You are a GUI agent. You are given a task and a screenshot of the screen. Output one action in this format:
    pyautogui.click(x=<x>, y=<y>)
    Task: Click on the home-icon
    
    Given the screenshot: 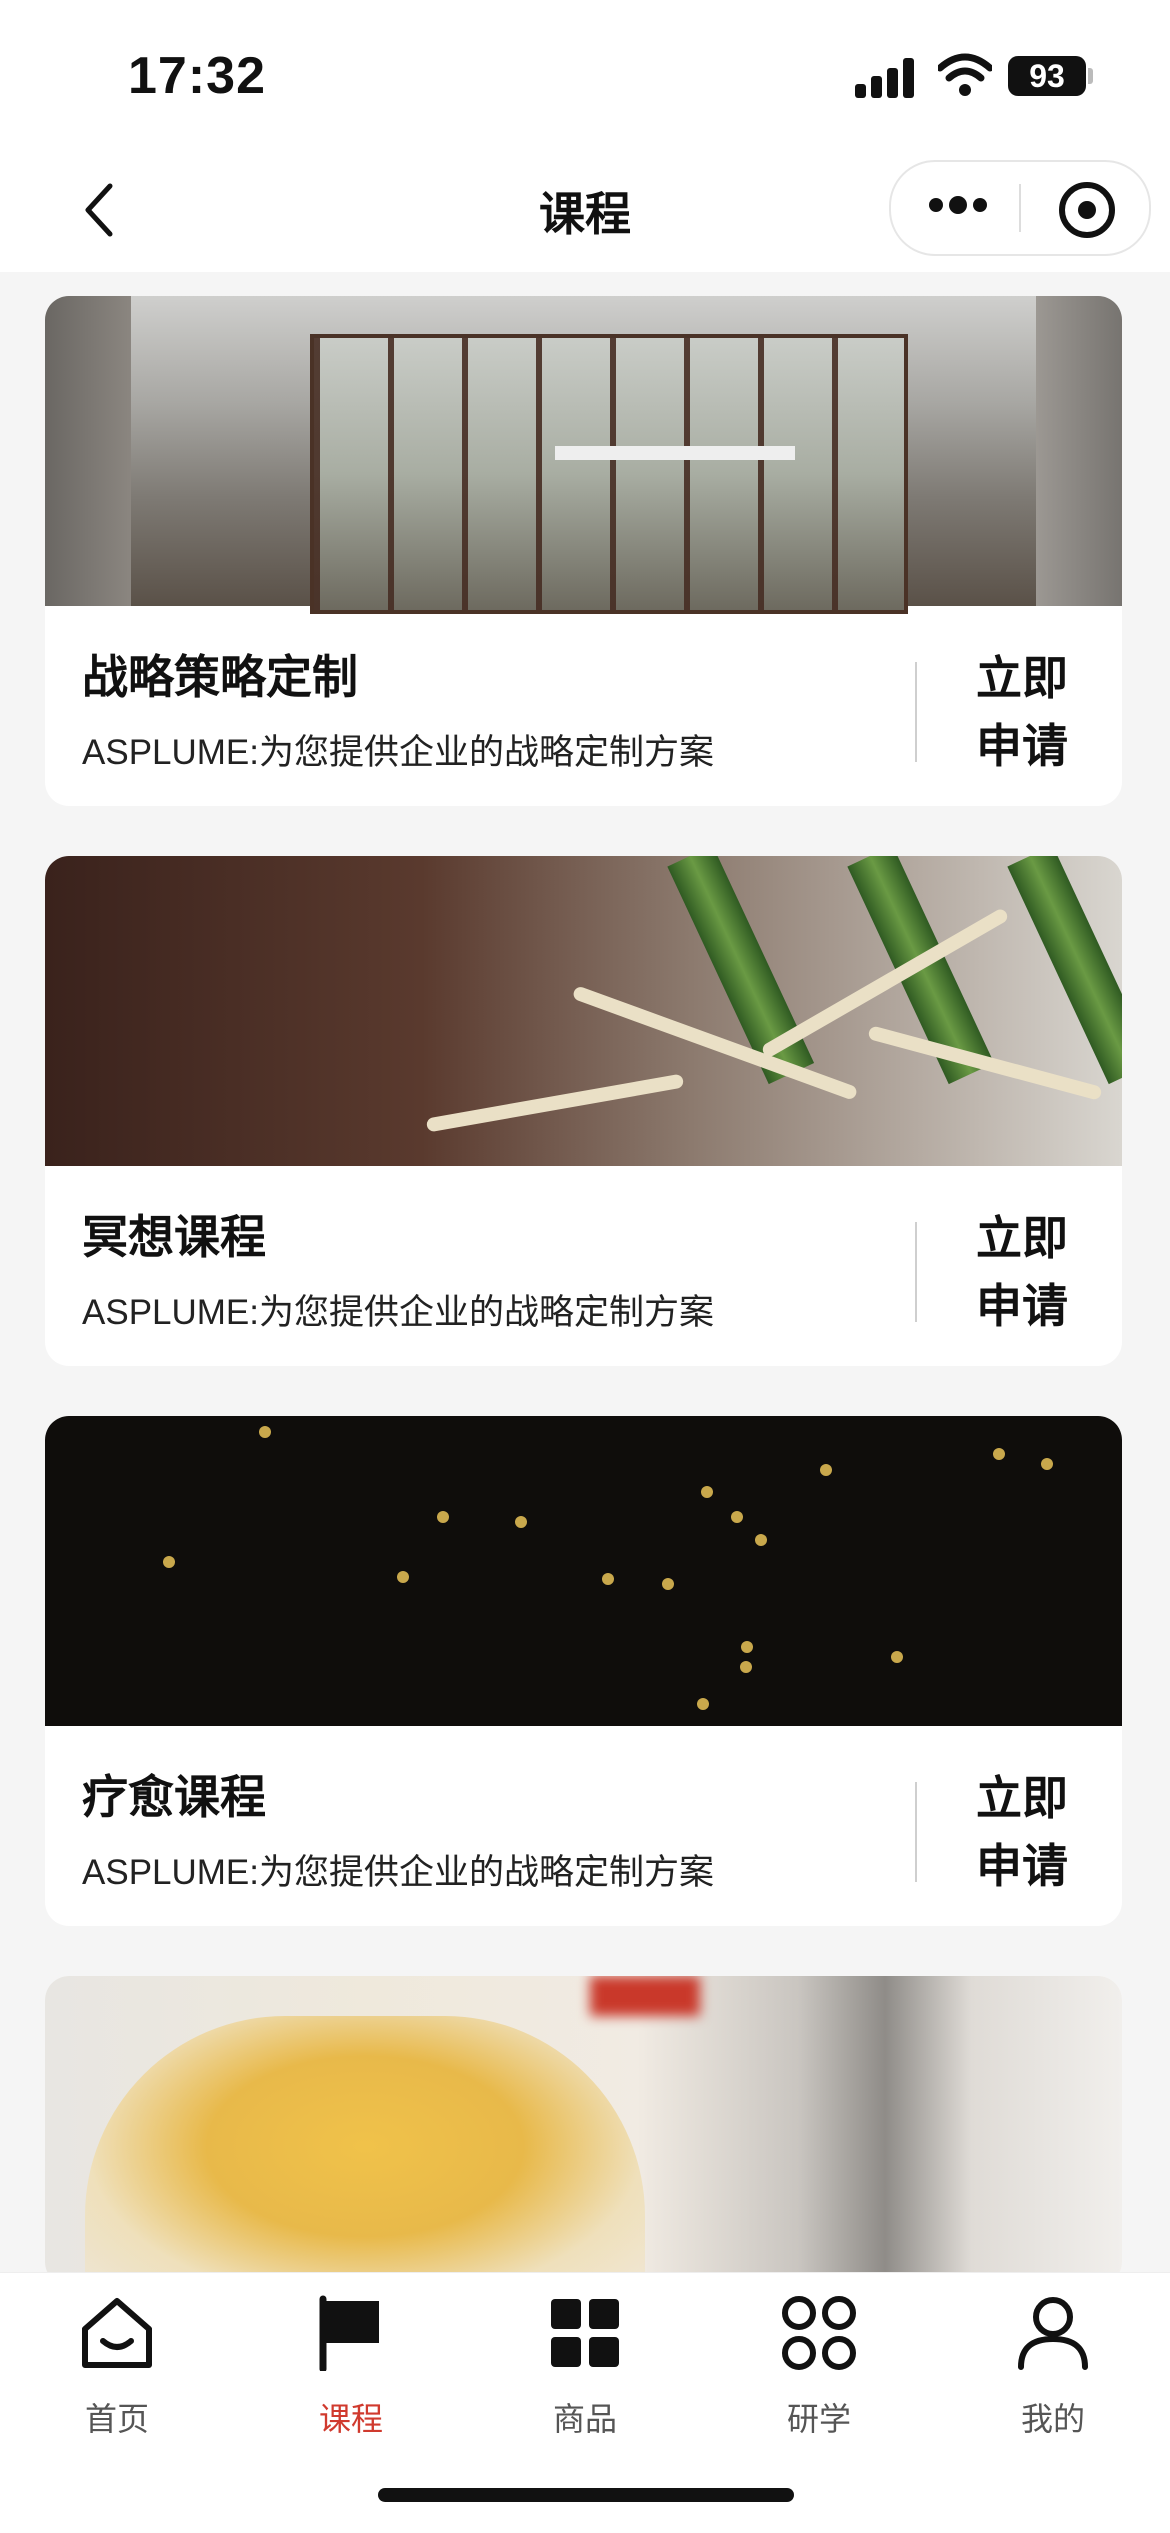 What is the action you would take?
    pyautogui.click(x=117, y=2333)
    